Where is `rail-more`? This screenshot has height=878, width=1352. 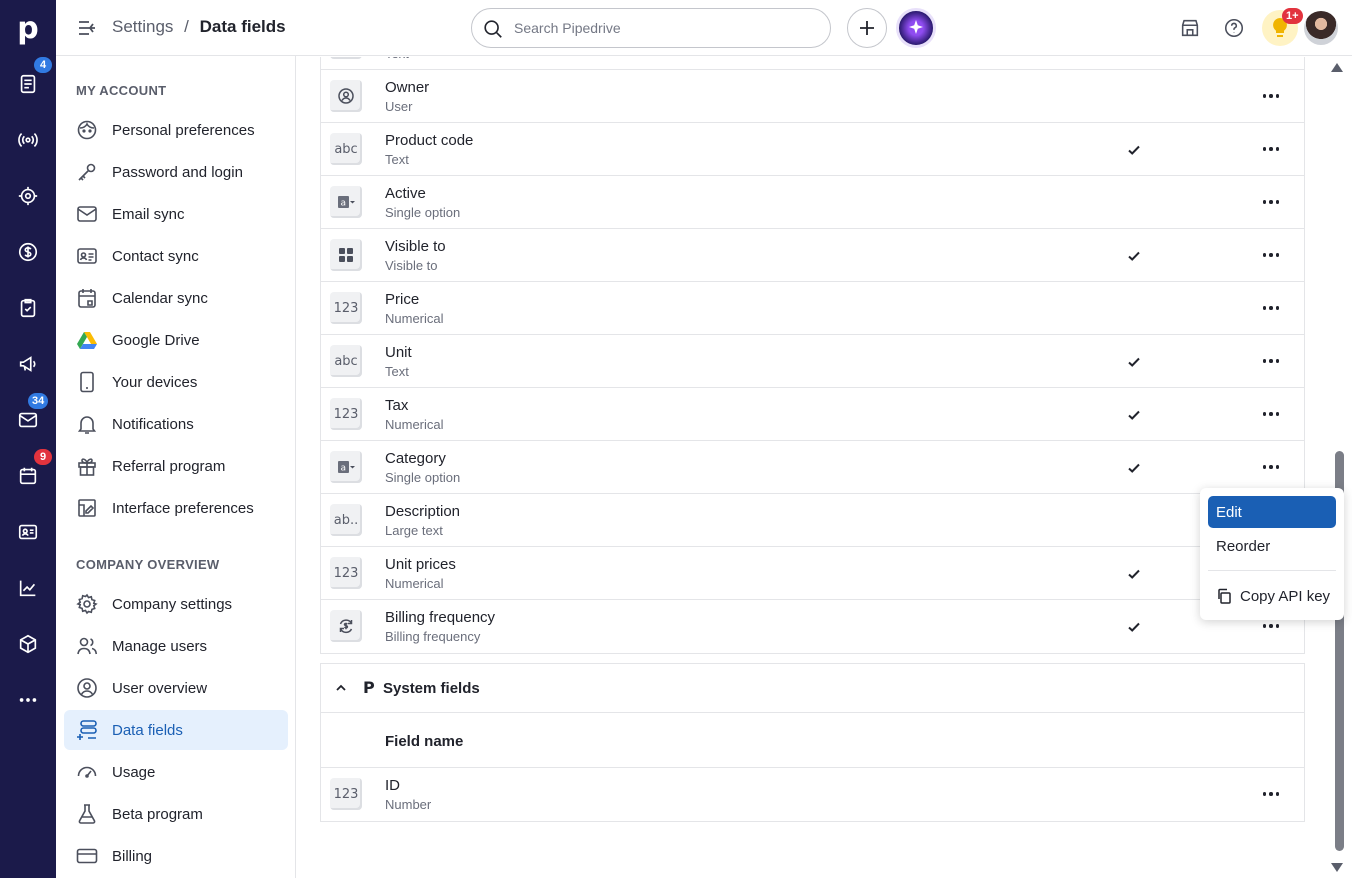
rail-more is located at coordinates (28, 700).